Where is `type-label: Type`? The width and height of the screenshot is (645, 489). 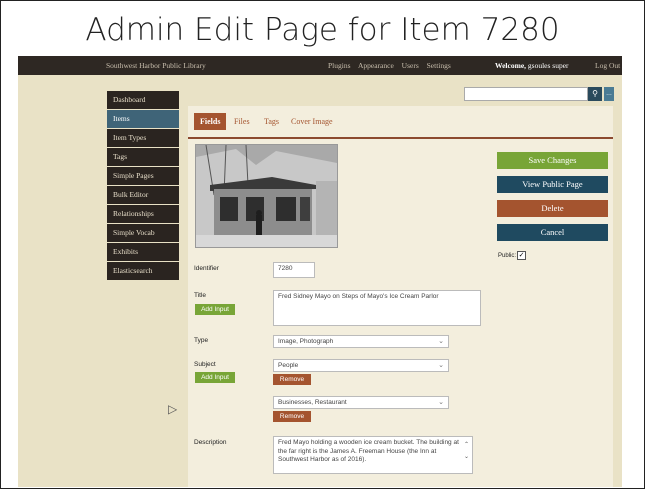
type-label: Type is located at coordinates (201, 340).